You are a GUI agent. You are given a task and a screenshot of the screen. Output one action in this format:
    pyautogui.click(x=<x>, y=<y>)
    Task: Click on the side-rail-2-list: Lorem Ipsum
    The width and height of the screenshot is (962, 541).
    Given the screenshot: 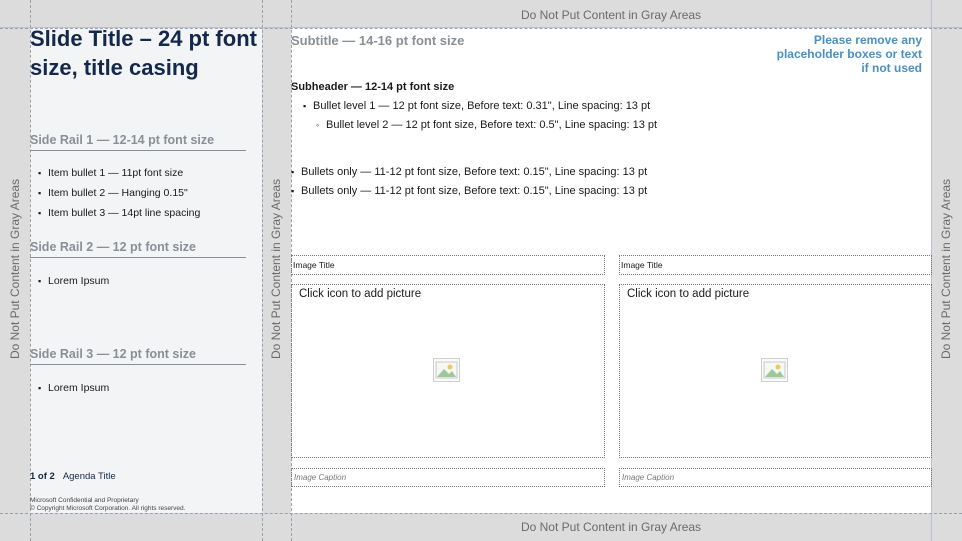 What is the action you would take?
    pyautogui.click(x=73, y=281)
    